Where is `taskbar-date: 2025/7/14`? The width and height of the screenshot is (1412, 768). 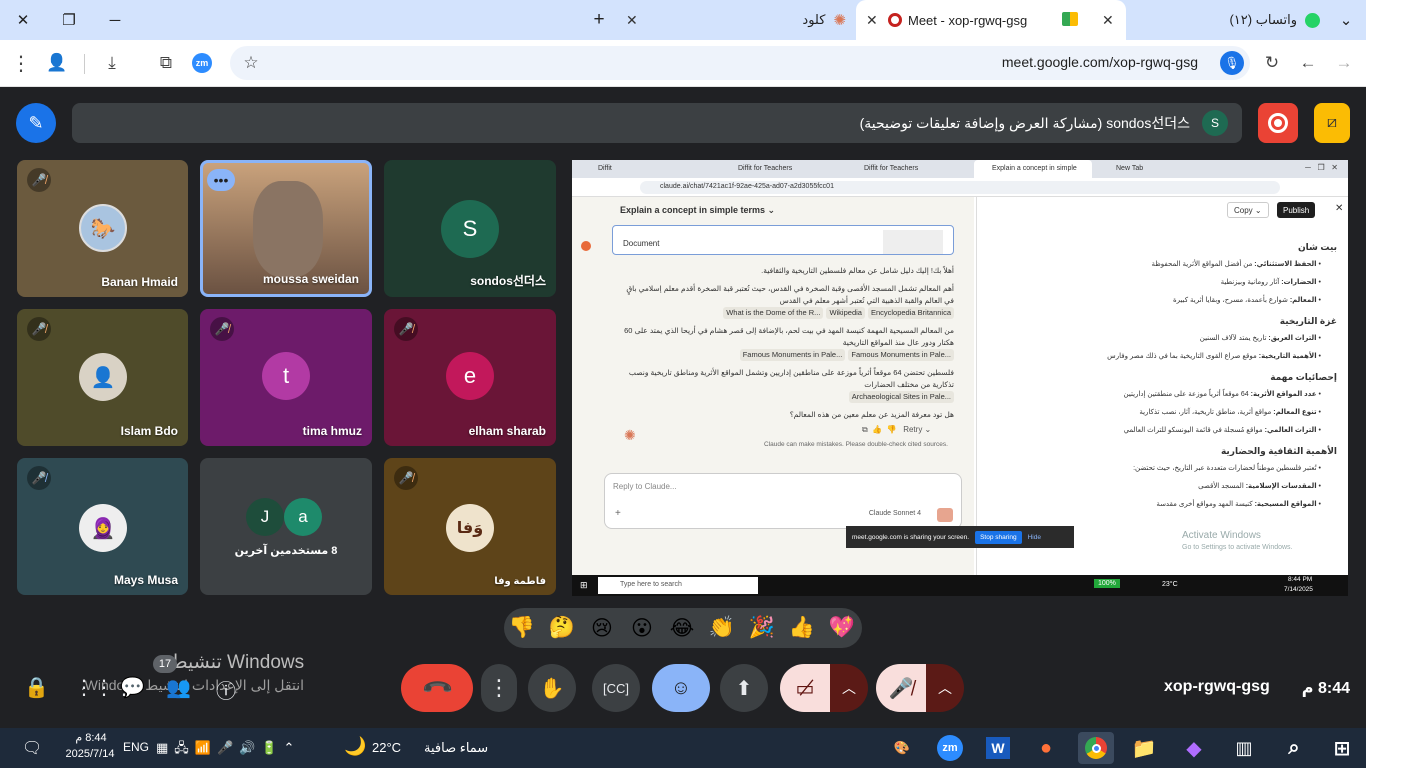
taskbar-date: 2025/7/14 is located at coordinates (90, 754).